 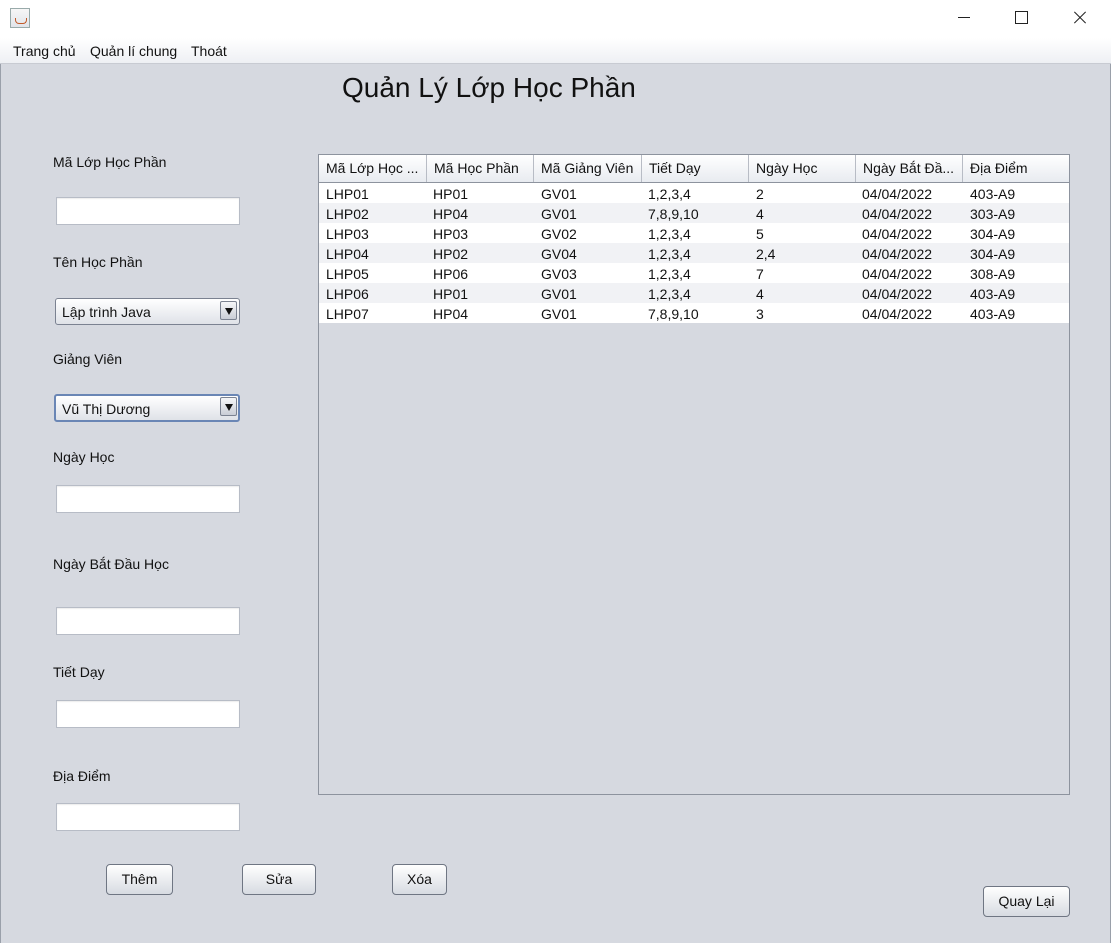 I want to click on giang-vien-select: Vũ Thị Dương, so click(x=147, y=408).